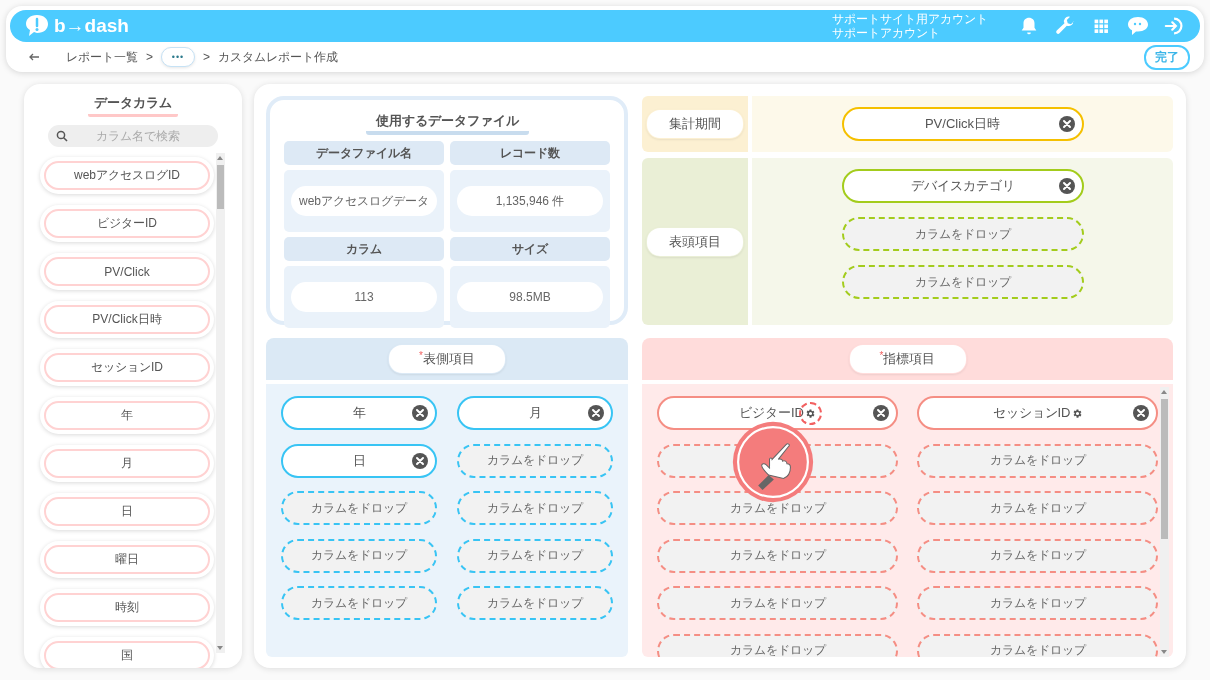 Image resolution: width=1210 pixels, height=680 pixels. What do you see at coordinates (34, 57) in the screenshot?
I see `back-arrow-icon` at bounding box center [34, 57].